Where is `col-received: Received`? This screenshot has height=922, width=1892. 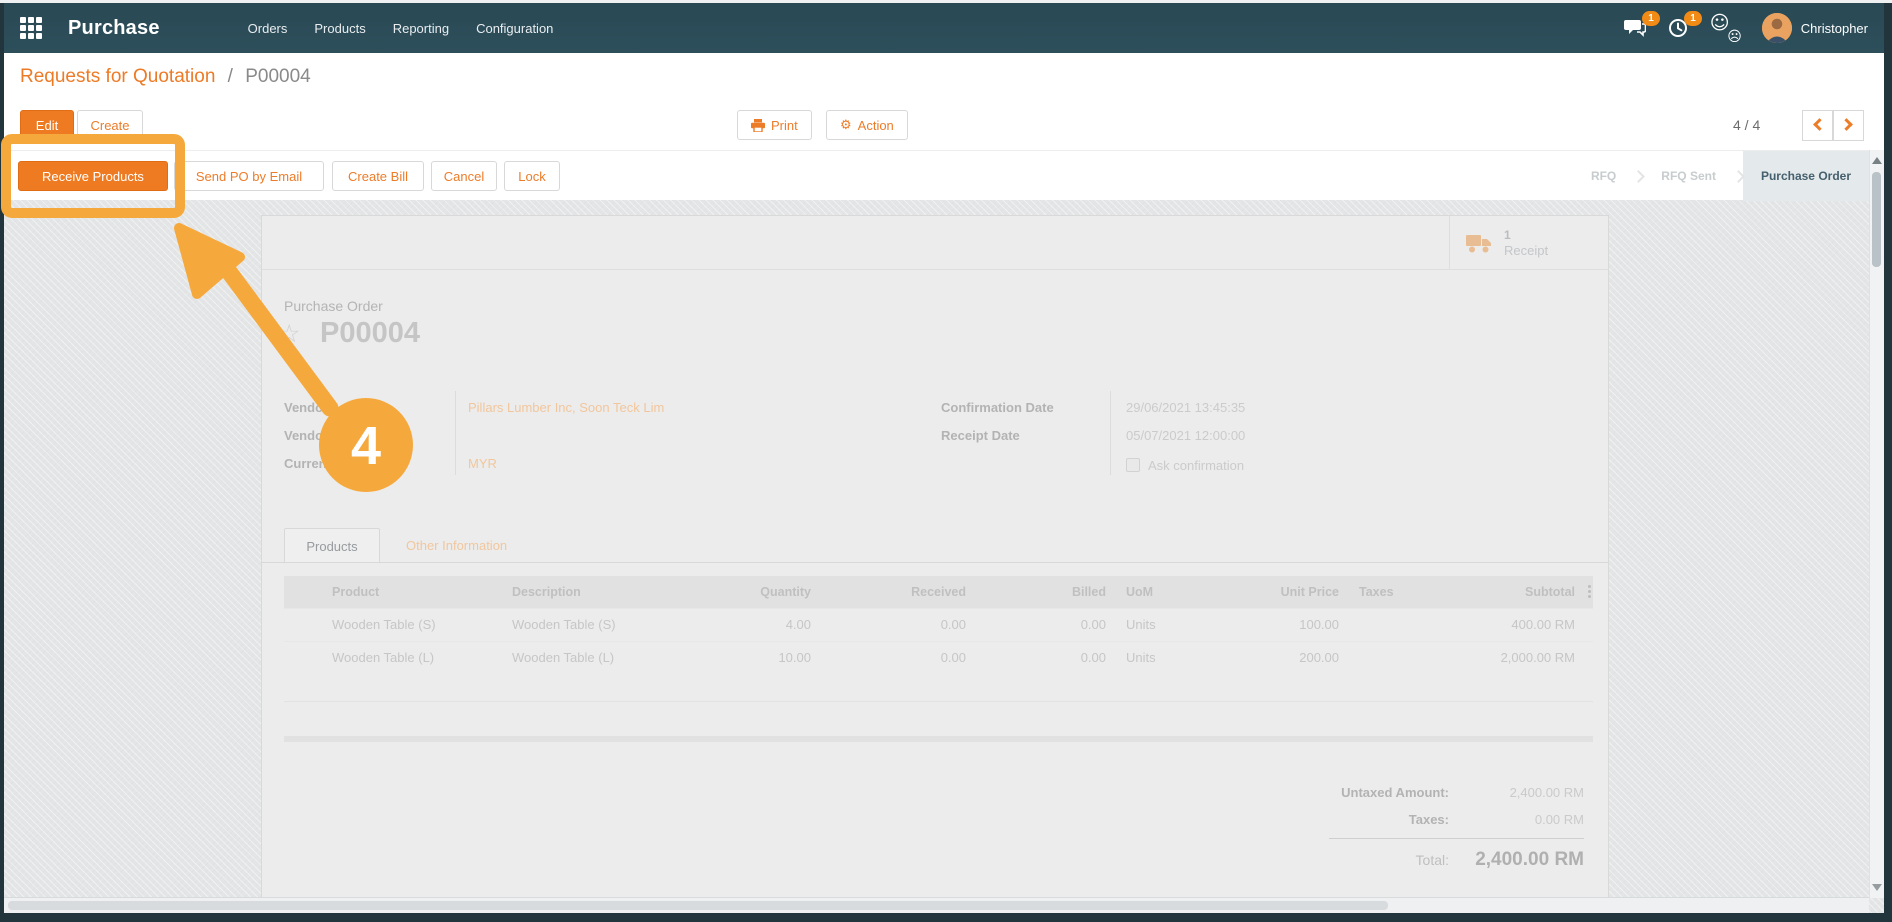 col-received: Received is located at coordinates (898, 592).